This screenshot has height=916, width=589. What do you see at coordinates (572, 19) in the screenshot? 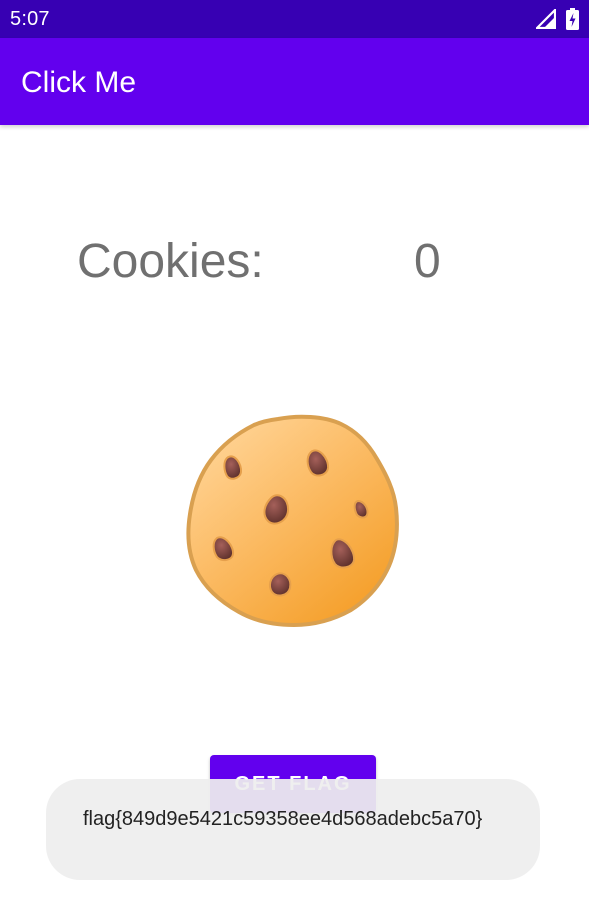
I see `battery-charging-icon` at bounding box center [572, 19].